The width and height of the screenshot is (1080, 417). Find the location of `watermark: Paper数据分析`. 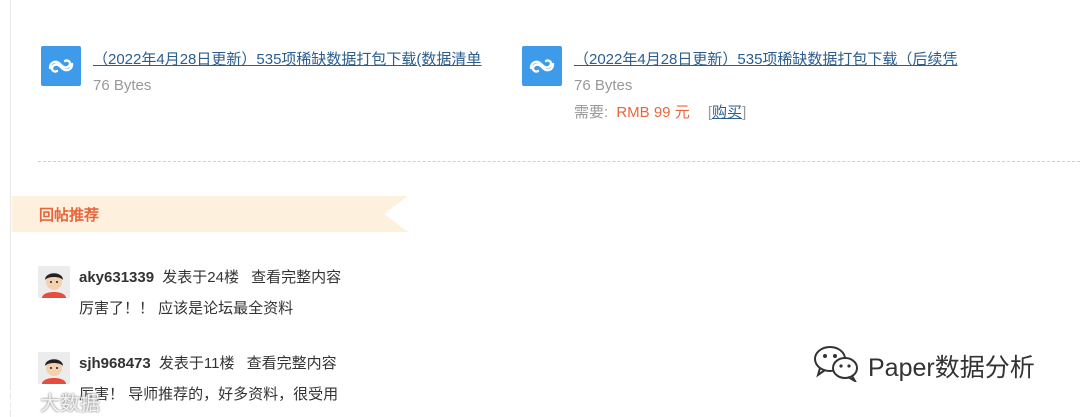

watermark: Paper数据分析 is located at coordinates (923, 366).